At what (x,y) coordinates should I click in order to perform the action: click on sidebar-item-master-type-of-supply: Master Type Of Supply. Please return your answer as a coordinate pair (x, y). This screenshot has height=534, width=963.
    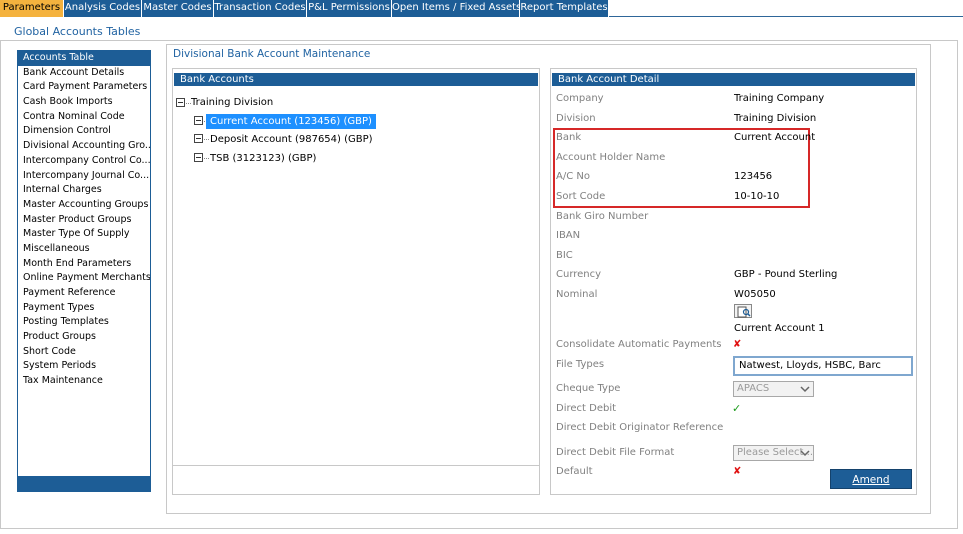
    Looking at the image, I should click on (84, 234).